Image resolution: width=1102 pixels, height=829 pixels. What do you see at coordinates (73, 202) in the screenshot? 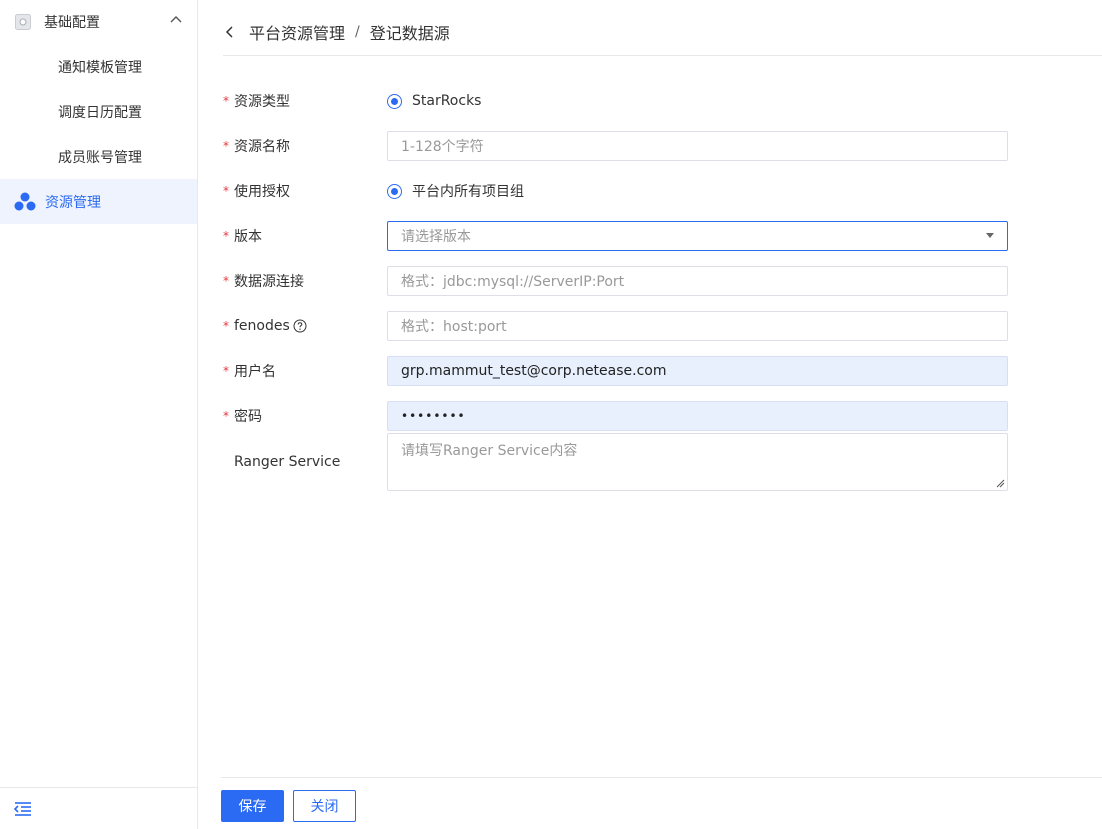
I see `sidebar-item-label: 资源管理` at bounding box center [73, 202].